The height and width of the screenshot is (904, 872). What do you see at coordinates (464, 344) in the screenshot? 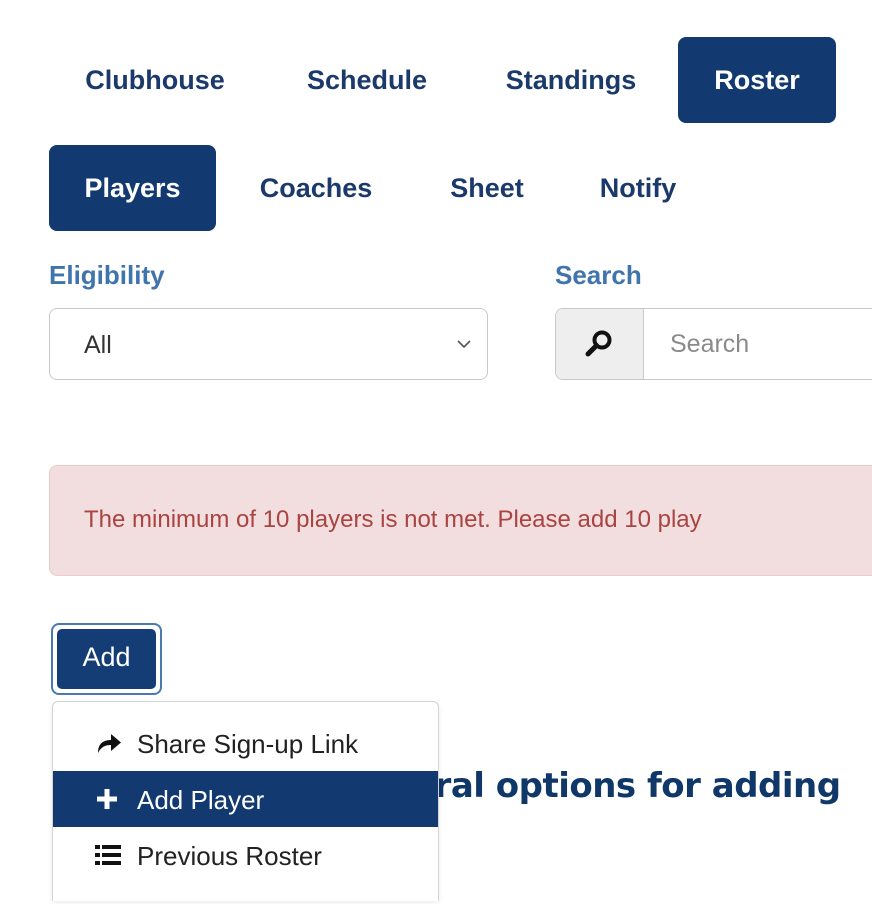
I see `chevron-down-icon` at bounding box center [464, 344].